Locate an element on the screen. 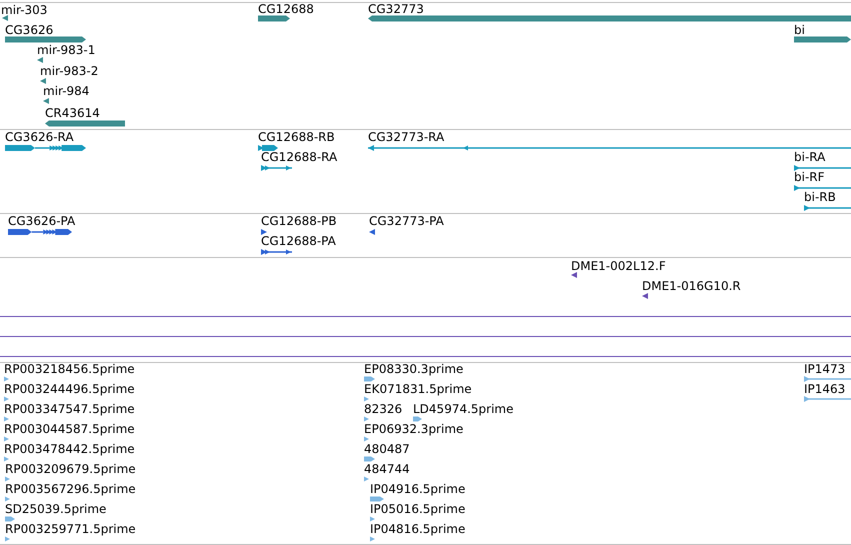  feature-label: IP1473 is located at coordinates (825, 369).